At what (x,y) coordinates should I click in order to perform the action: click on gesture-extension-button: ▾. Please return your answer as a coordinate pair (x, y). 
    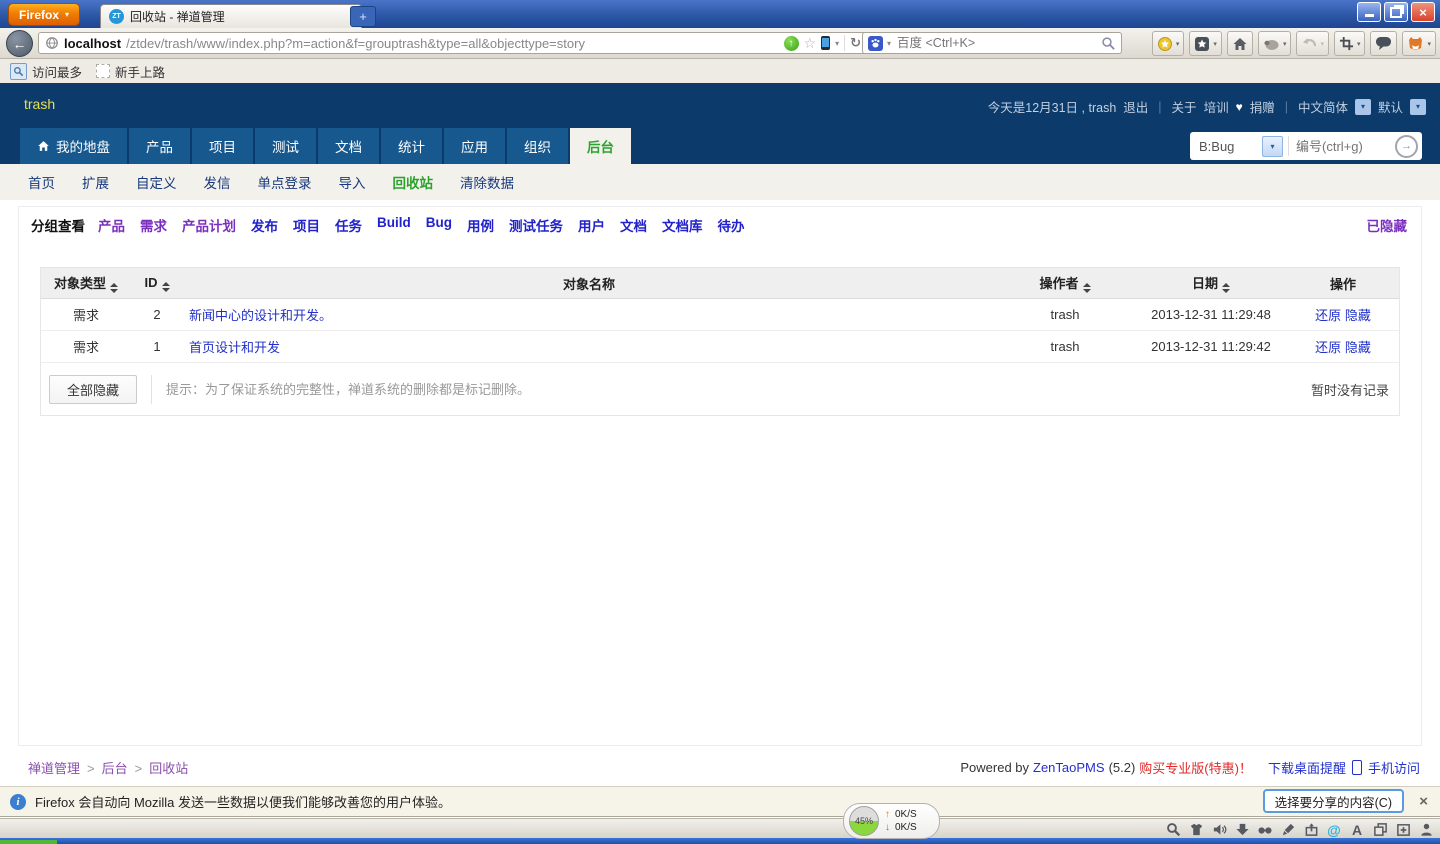
    Looking at the image, I should click on (1274, 43).